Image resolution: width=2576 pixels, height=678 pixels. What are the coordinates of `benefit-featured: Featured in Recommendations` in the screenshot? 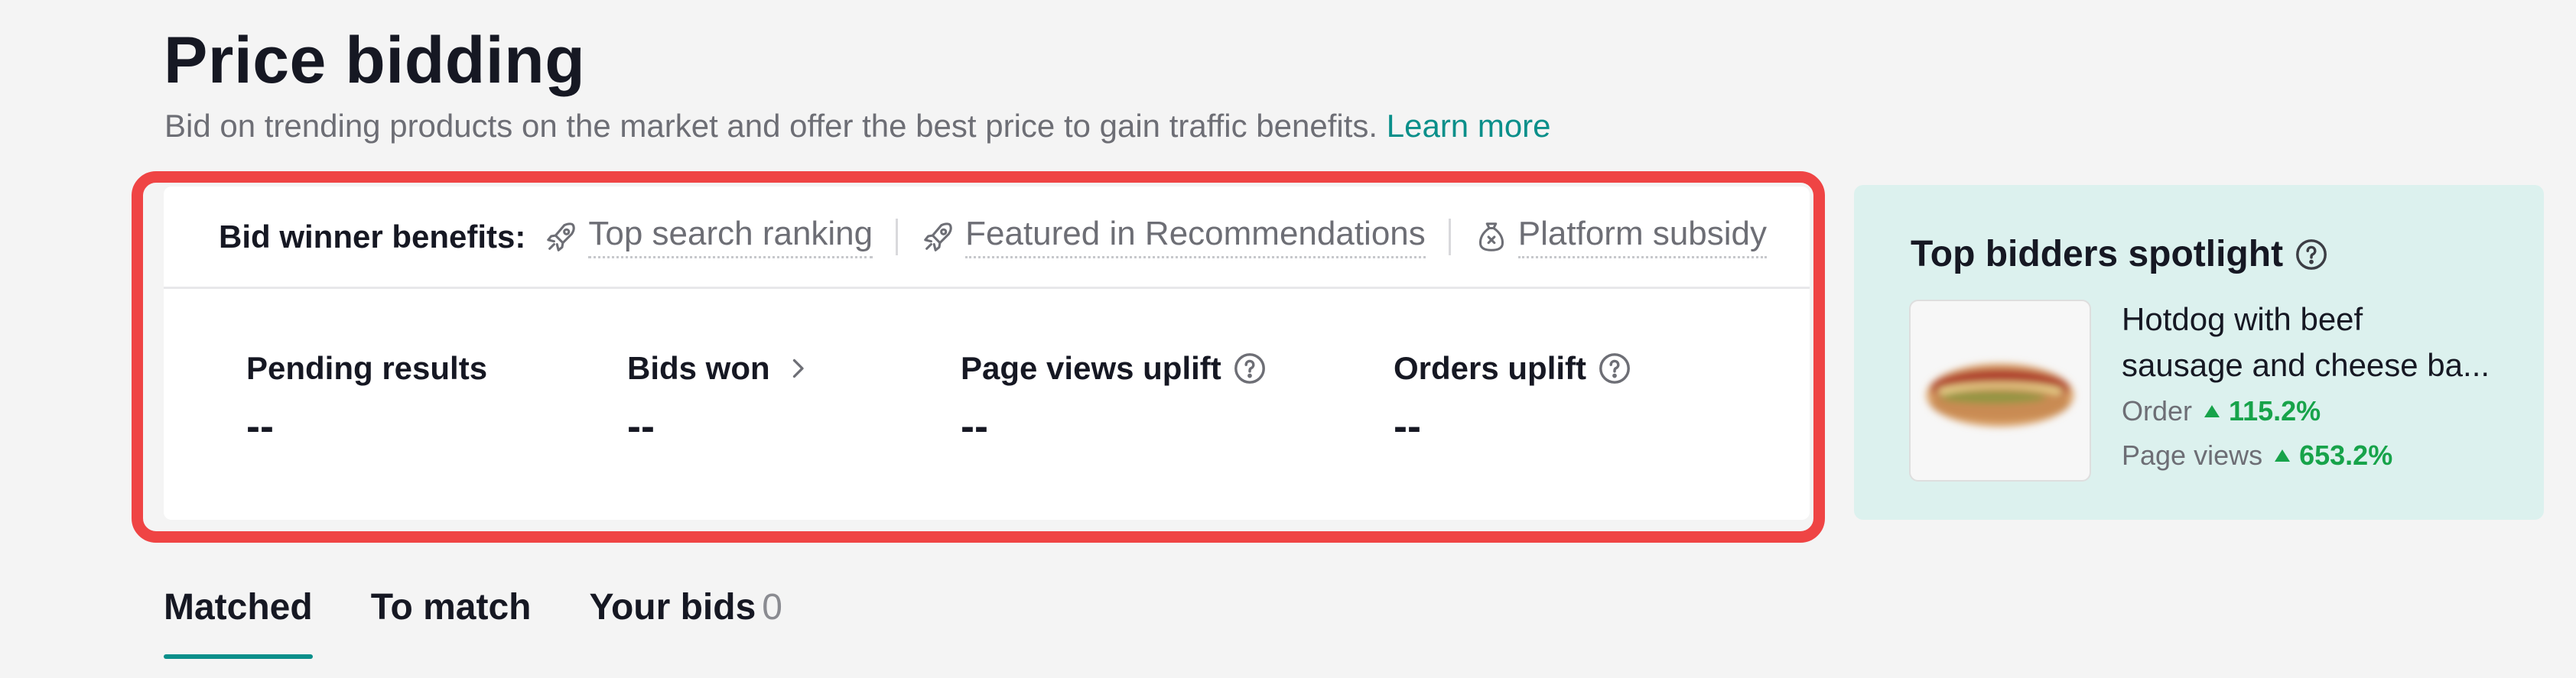 It's located at (1173, 236).